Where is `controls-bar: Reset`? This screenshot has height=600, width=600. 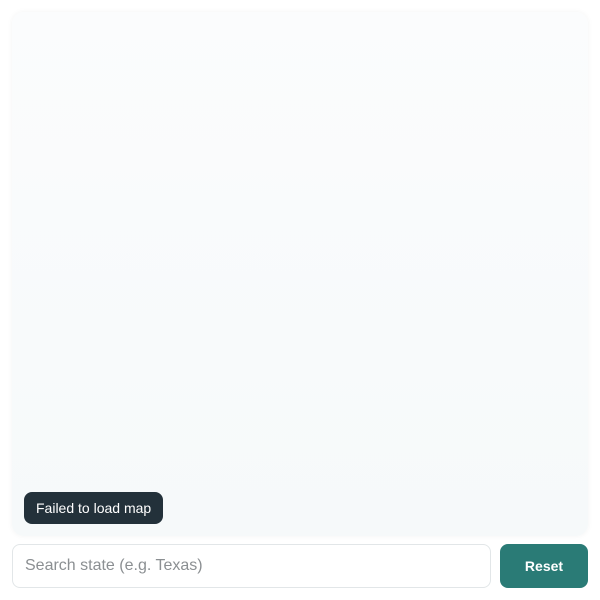 controls-bar: Reset is located at coordinates (300, 566).